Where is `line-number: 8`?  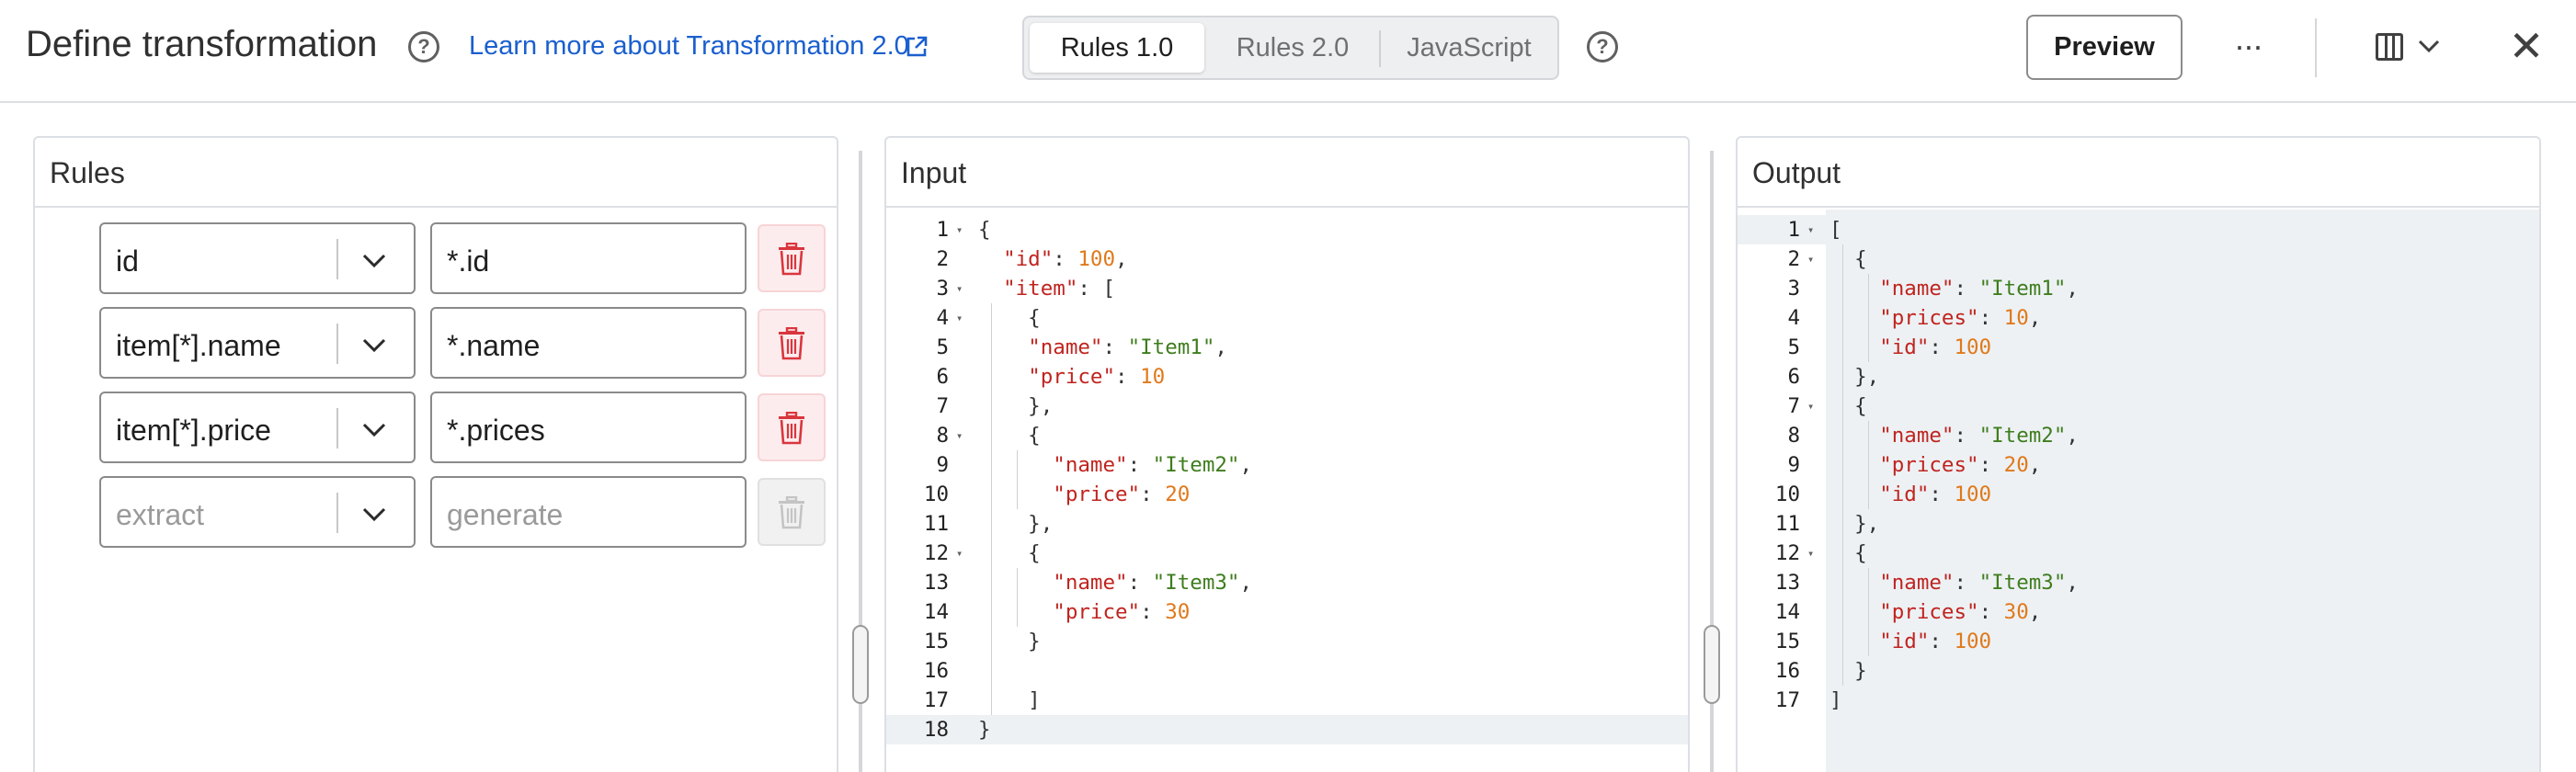
line-number: 8 is located at coordinates (942, 436).